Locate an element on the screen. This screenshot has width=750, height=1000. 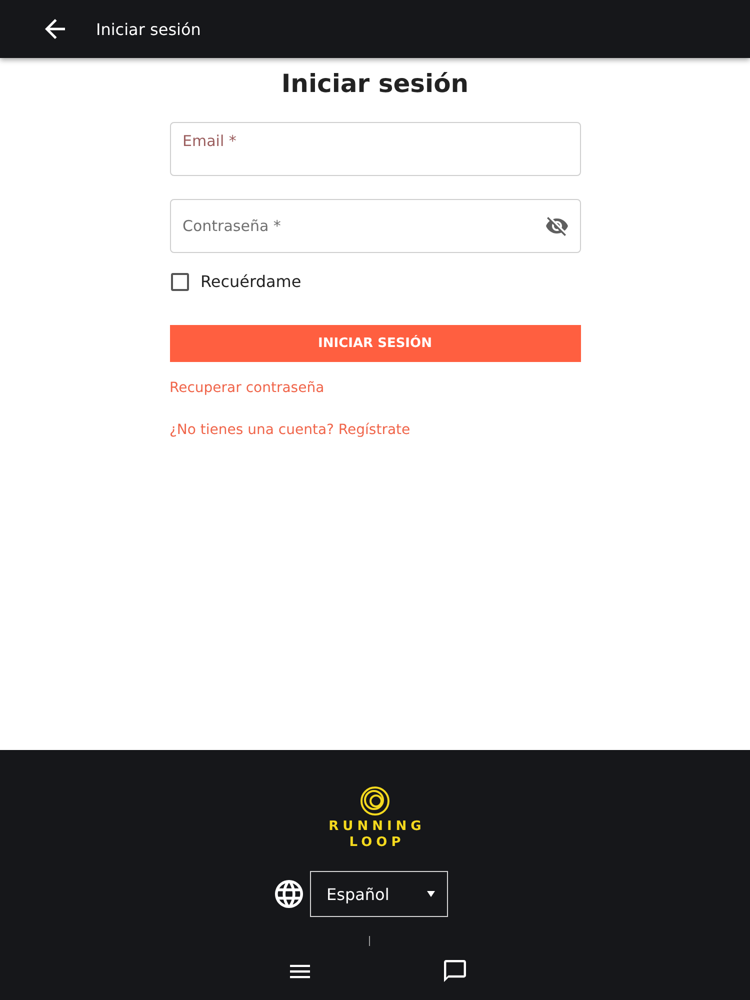
password-field: Contraseña * is located at coordinates (375, 226).